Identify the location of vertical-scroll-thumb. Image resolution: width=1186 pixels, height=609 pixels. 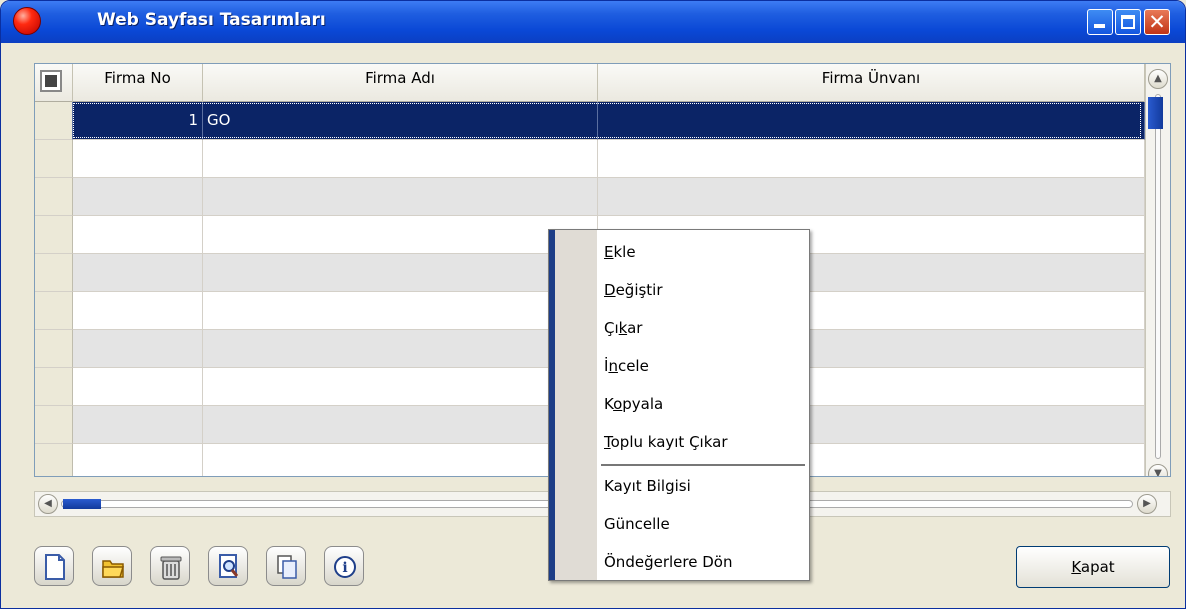
(1155, 113).